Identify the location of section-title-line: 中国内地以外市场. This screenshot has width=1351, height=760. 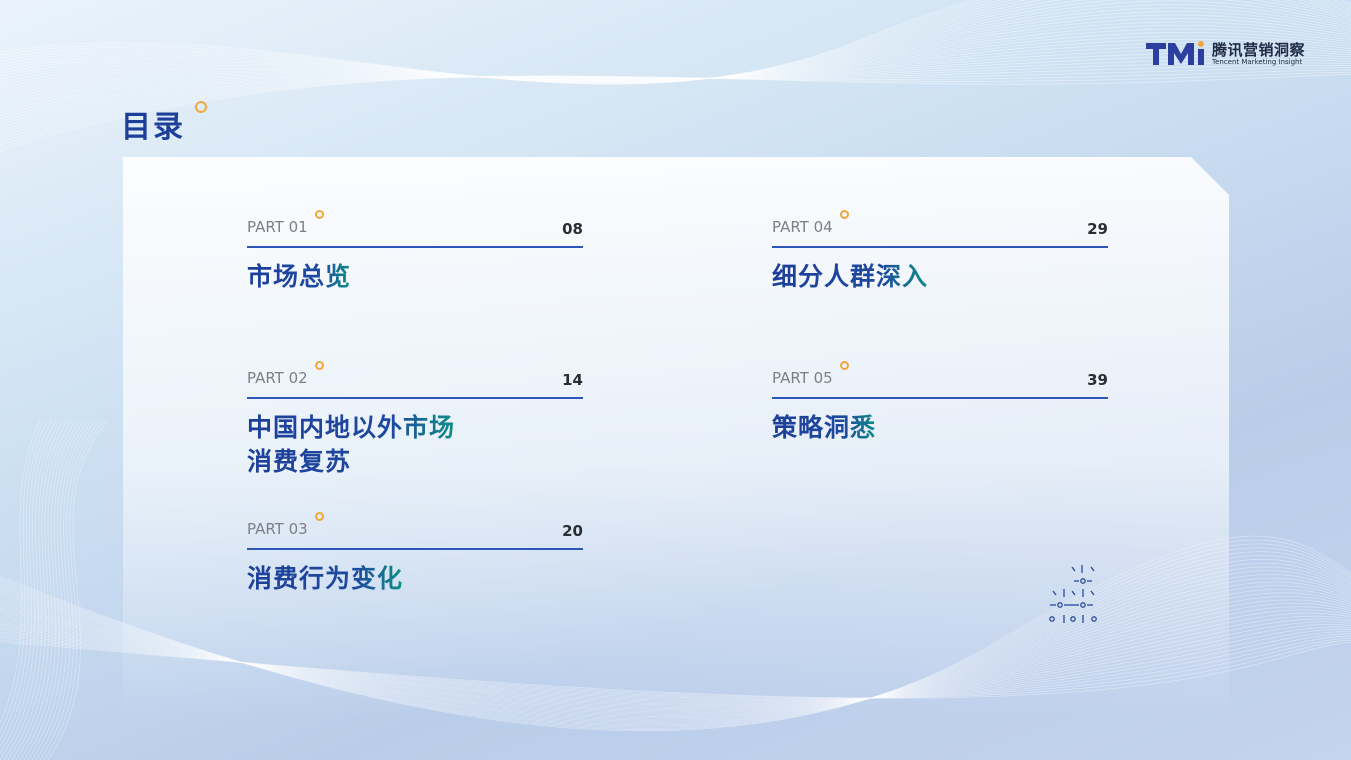
(351, 427).